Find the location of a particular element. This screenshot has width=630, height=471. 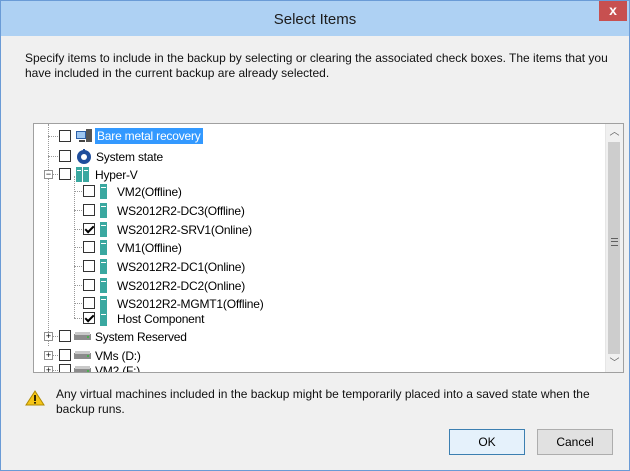

tree-item-vm: WS2012R2-SRV1(Online) is located at coordinates (319, 230).